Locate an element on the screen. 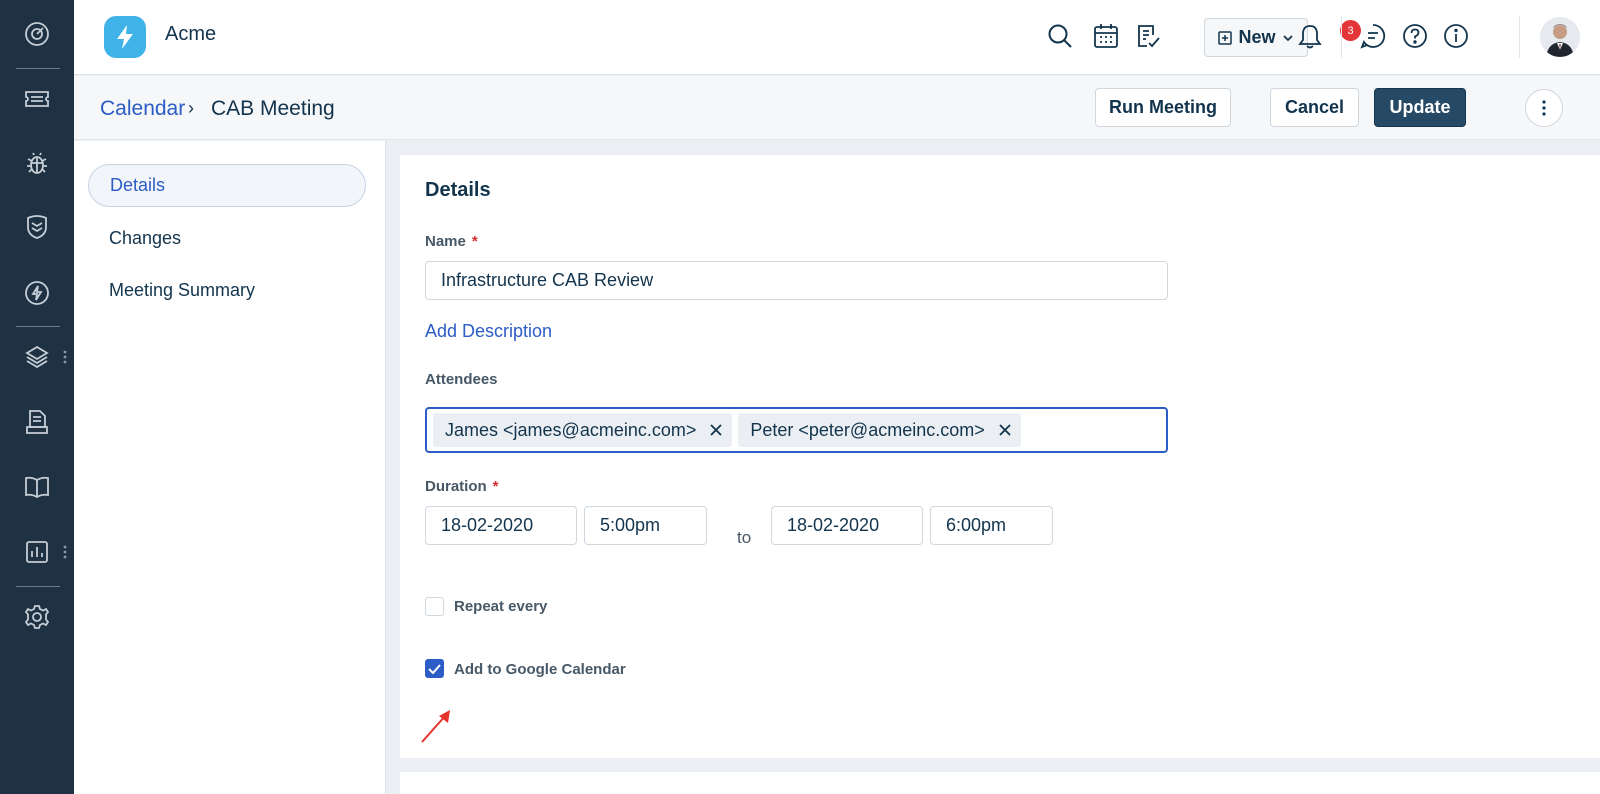 Image resolution: width=1600 pixels, height=794 pixels. shield-icon is located at coordinates (37, 227).